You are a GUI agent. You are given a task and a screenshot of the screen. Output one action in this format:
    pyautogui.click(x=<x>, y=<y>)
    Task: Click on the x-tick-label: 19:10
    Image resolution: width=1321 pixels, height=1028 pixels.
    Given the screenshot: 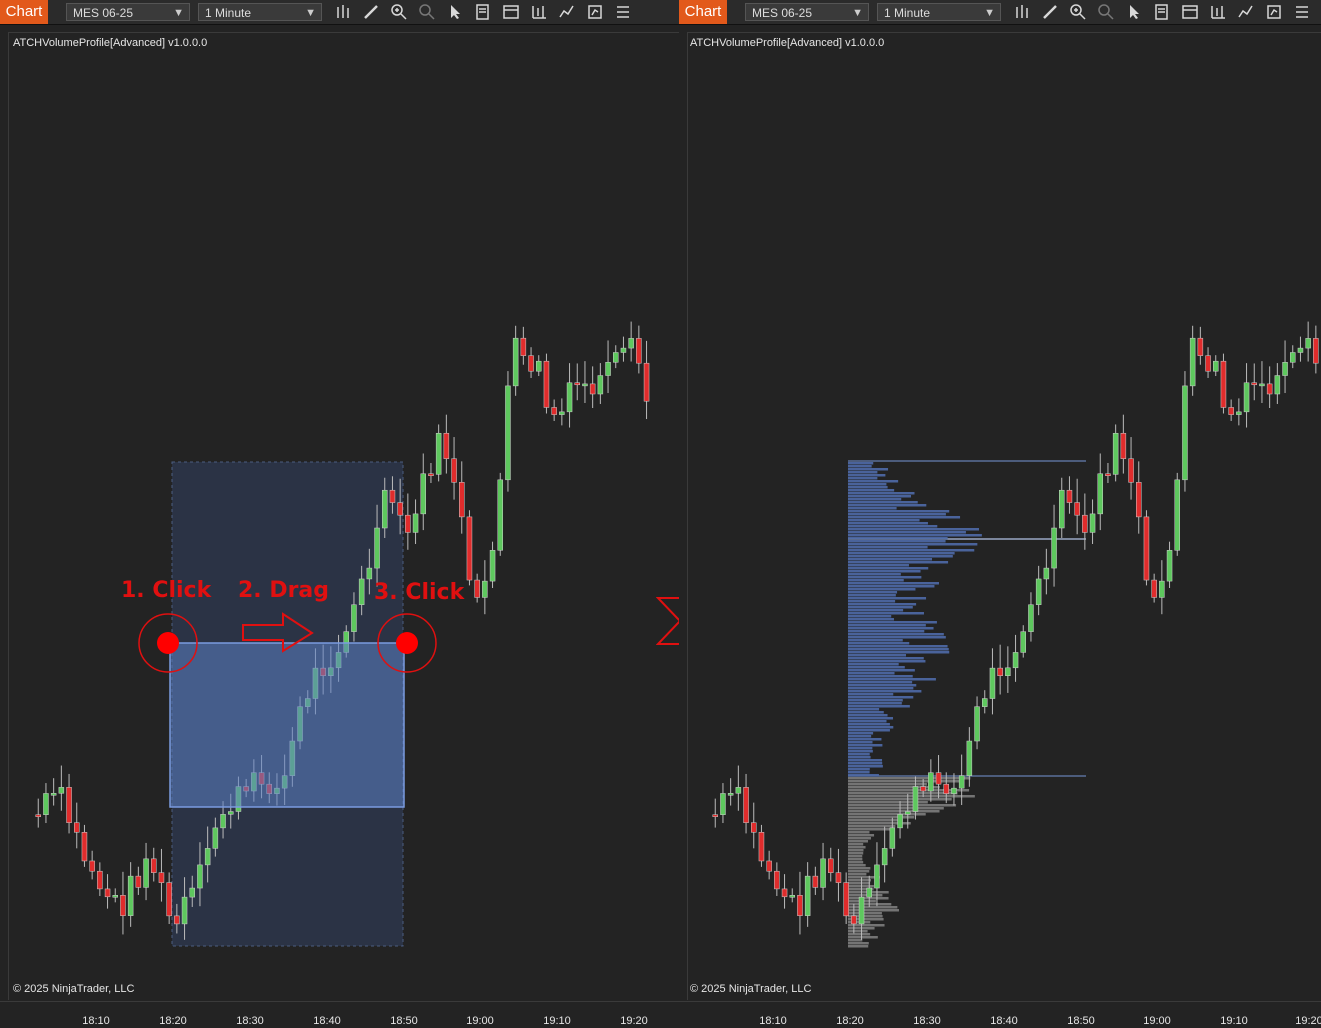 What is the action you would take?
    pyautogui.click(x=557, y=1021)
    